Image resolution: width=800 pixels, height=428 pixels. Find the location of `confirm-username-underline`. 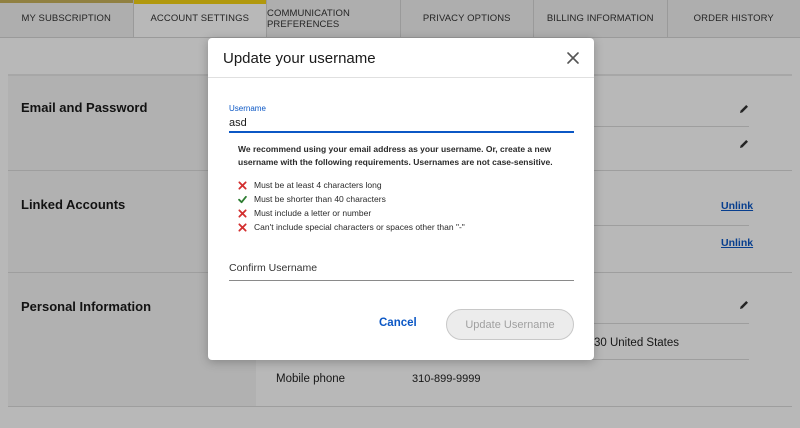

confirm-username-underline is located at coordinates (401, 280).